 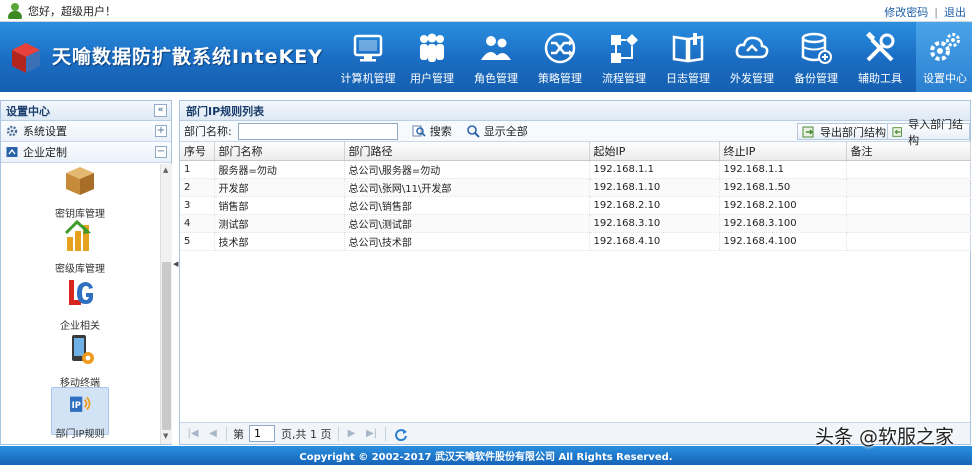 What do you see at coordinates (83, 349) in the screenshot?
I see `mobile-device-icon` at bounding box center [83, 349].